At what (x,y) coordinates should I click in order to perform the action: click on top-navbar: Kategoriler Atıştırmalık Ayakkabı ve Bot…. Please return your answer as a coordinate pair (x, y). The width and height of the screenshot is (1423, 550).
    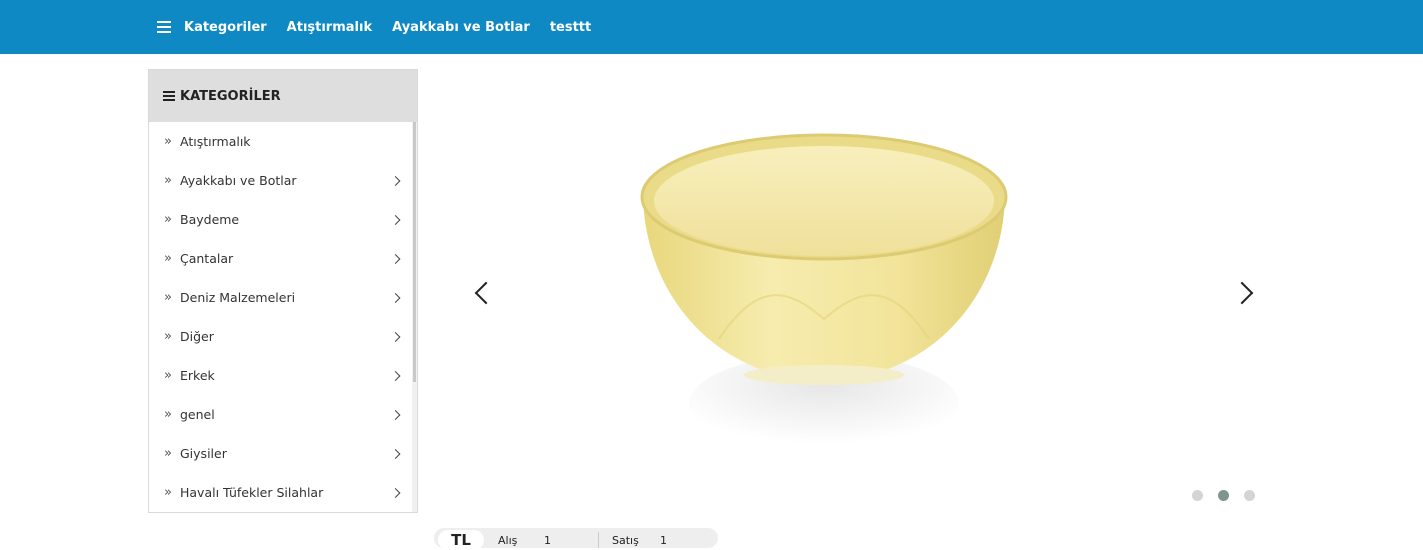
    Looking at the image, I should click on (711, 27).